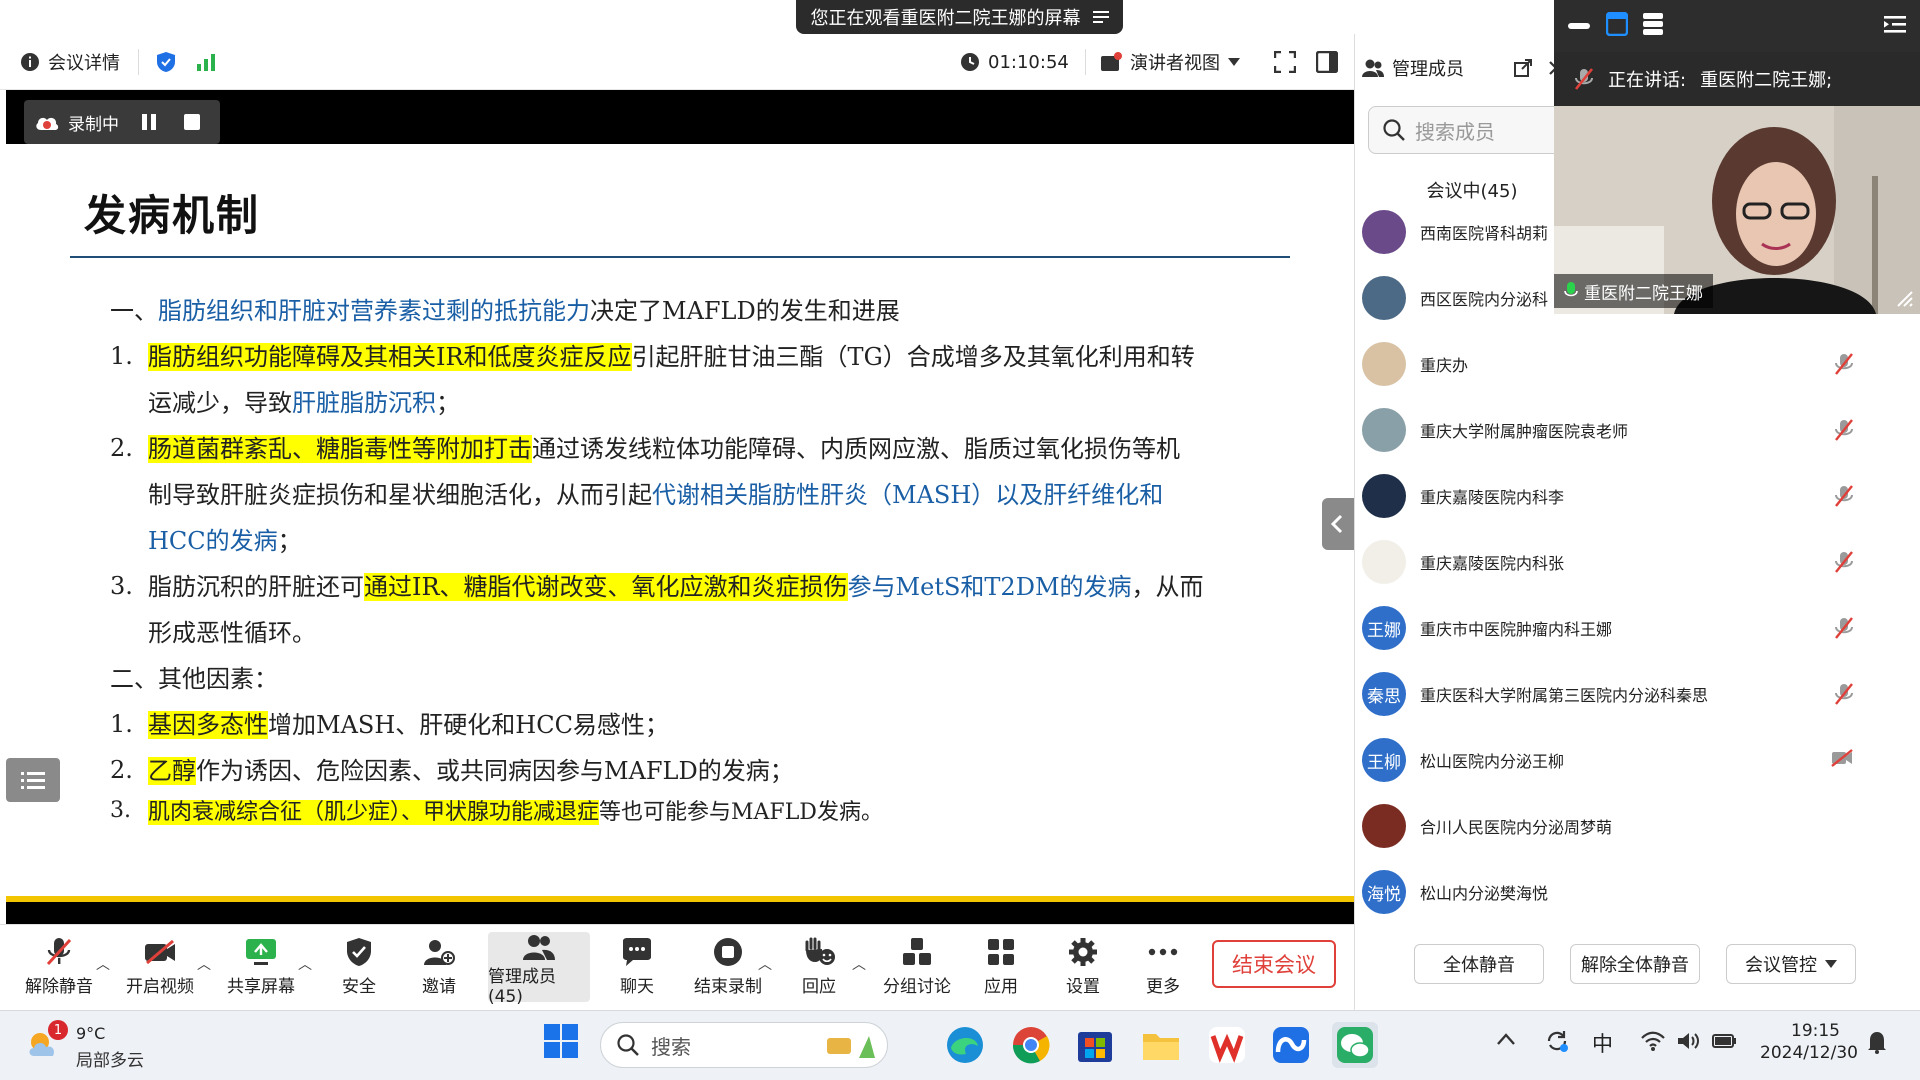 This screenshot has height=1080, width=1920. Describe the element at coordinates (192, 122) in the screenshot. I see `stop-recording-icon` at that location.